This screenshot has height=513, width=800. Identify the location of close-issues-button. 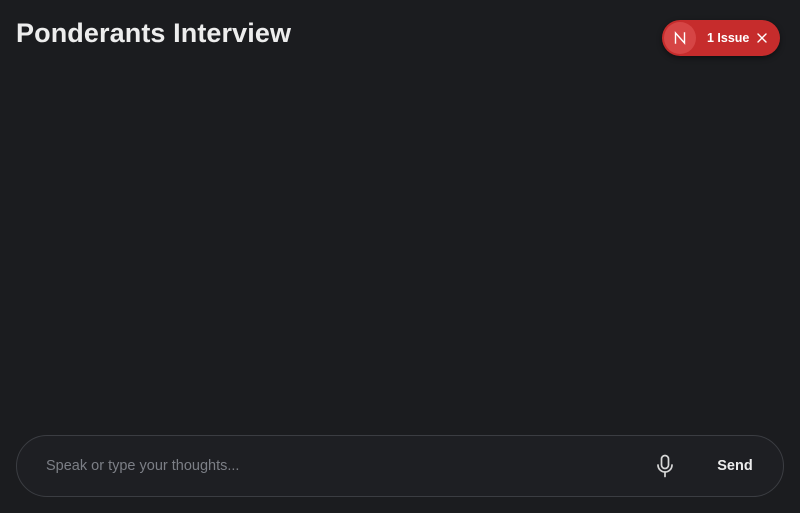
(762, 38).